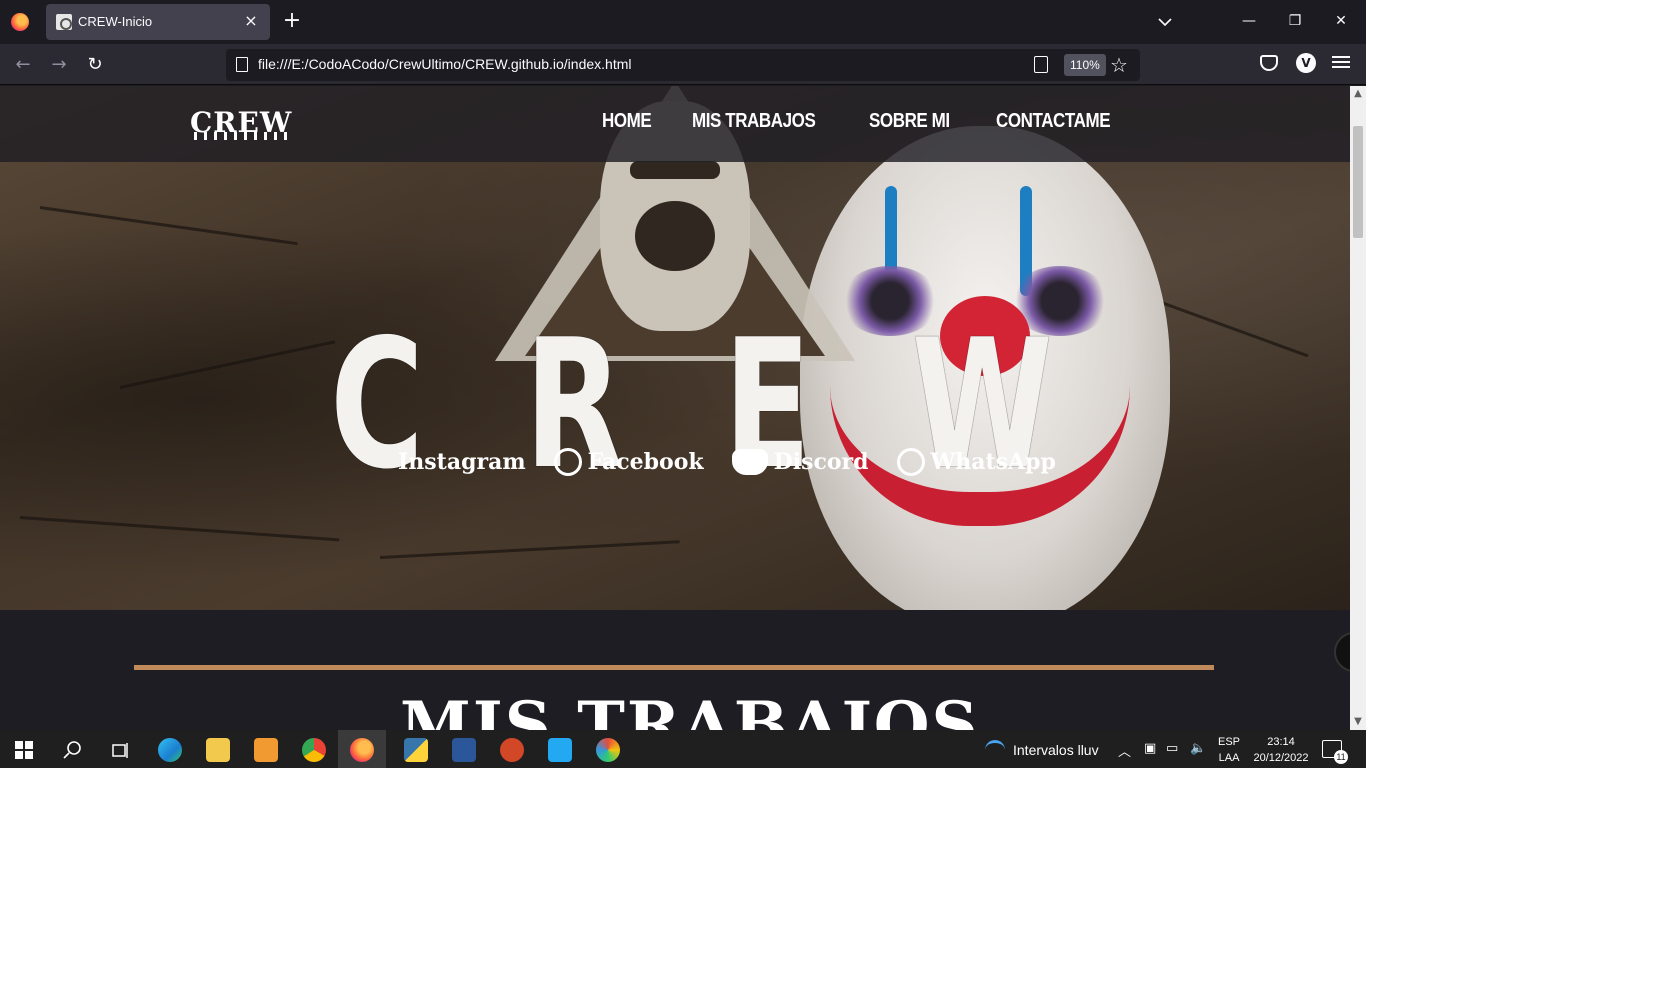 This screenshot has height=1002, width=1660. What do you see at coordinates (910, 462) in the screenshot?
I see `whatsapp-icon` at bounding box center [910, 462].